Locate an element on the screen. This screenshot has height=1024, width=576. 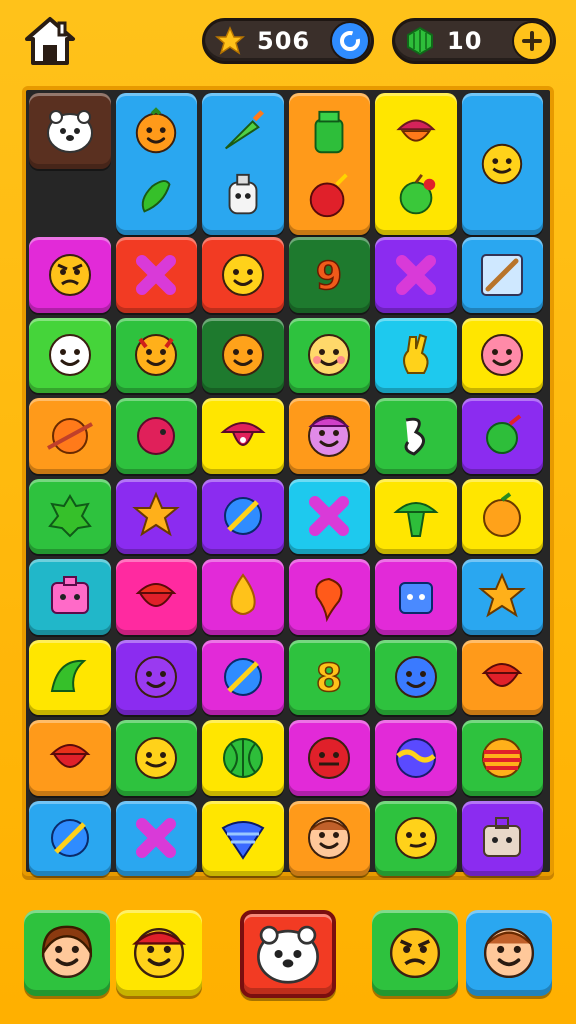
blush-face-icon is located at coordinates (329, 355).